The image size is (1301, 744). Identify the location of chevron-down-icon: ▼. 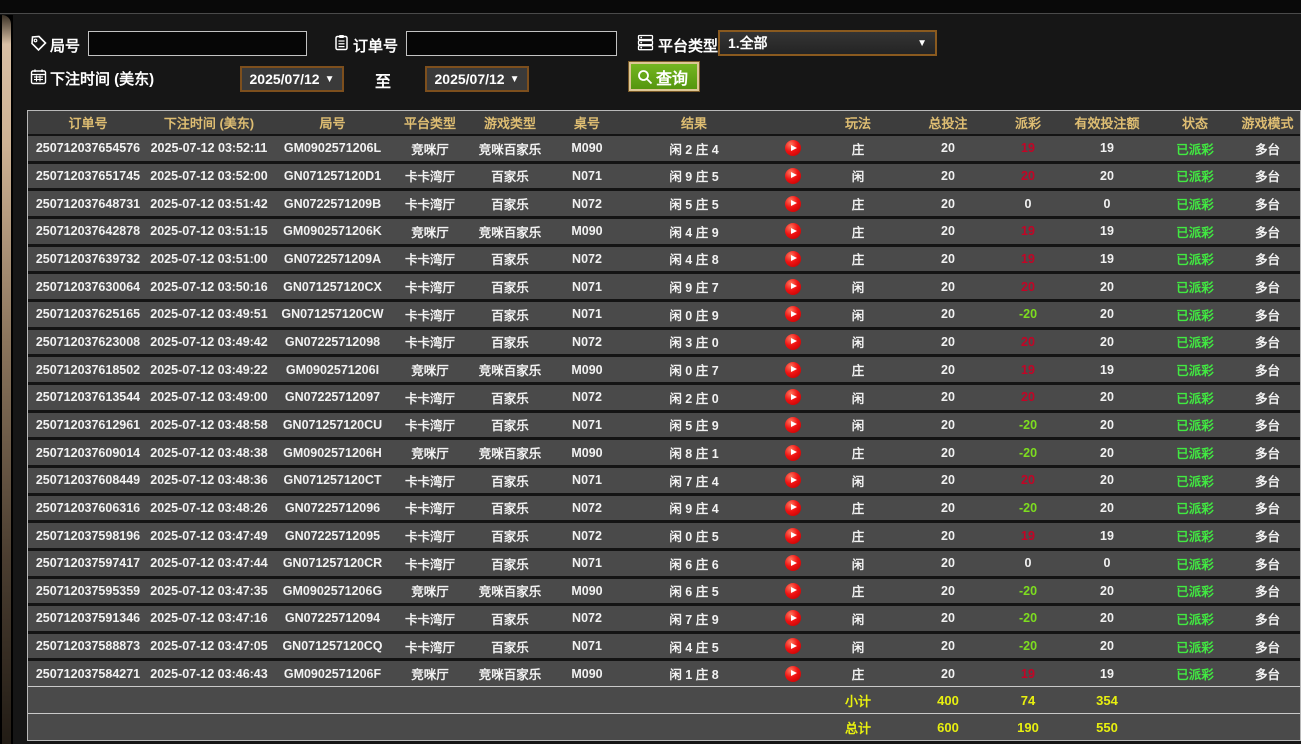
(514, 79).